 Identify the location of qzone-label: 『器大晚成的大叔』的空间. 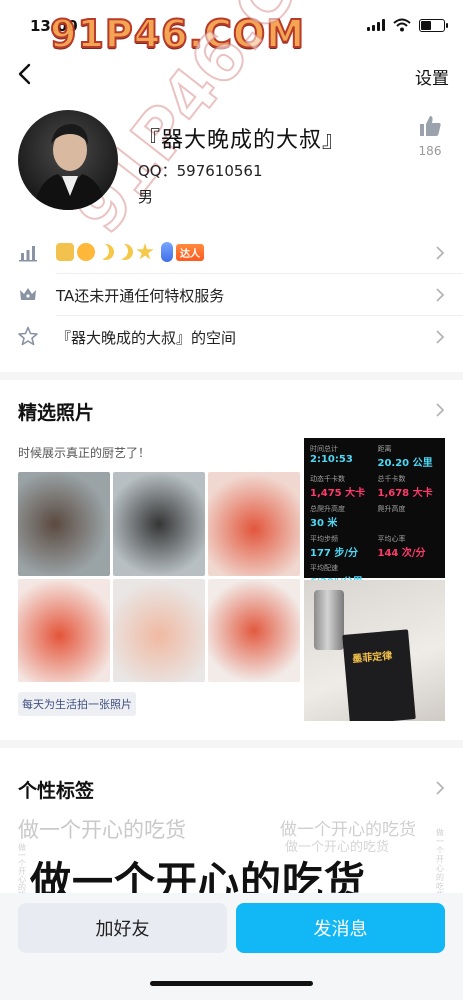
(146, 338).